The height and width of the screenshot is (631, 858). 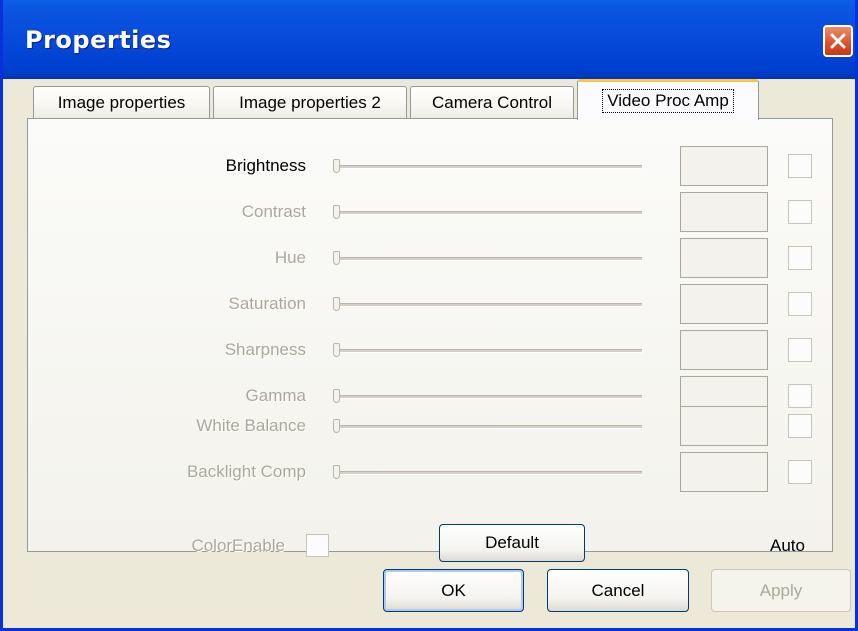 I want to click on white-balance-label: White Balance, so click(x=251, y=425).